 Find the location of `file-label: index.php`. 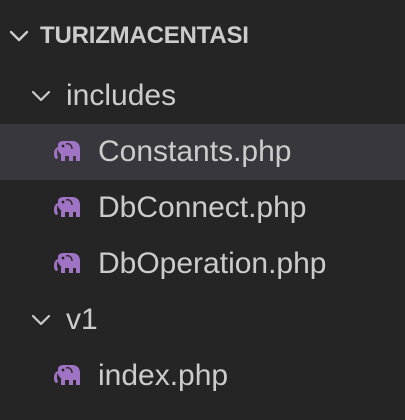

file-label: index.php is located at coordinates (163, 375).